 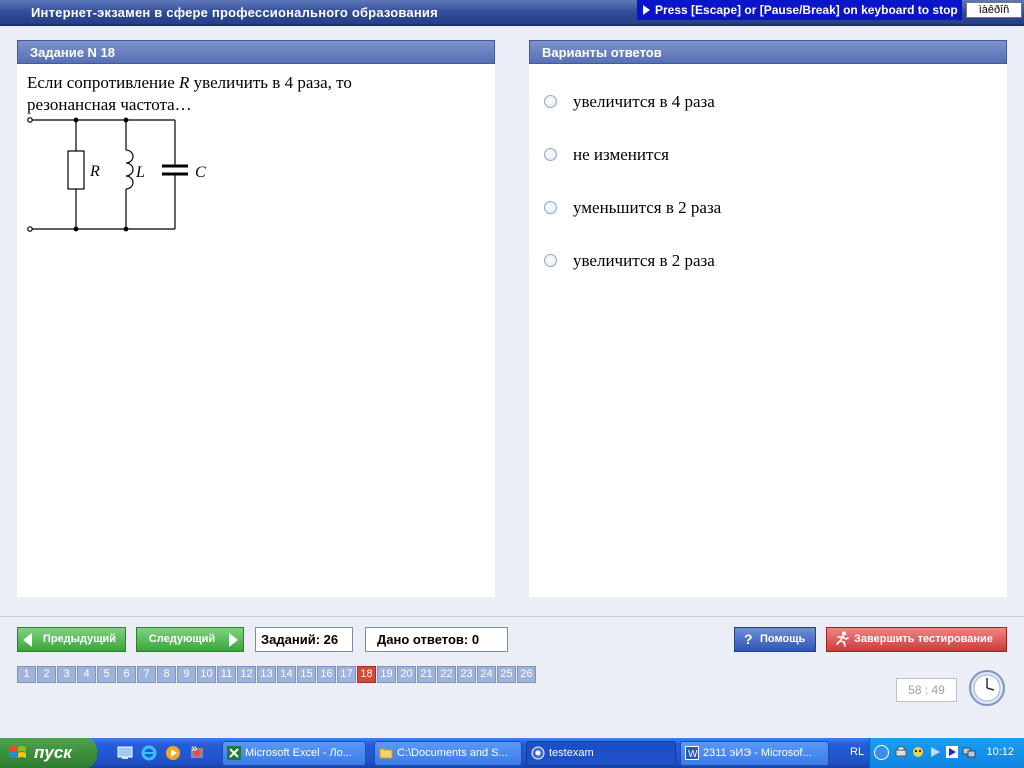 I want to click on question-number-tile: 7, so click(x=146, y=674).